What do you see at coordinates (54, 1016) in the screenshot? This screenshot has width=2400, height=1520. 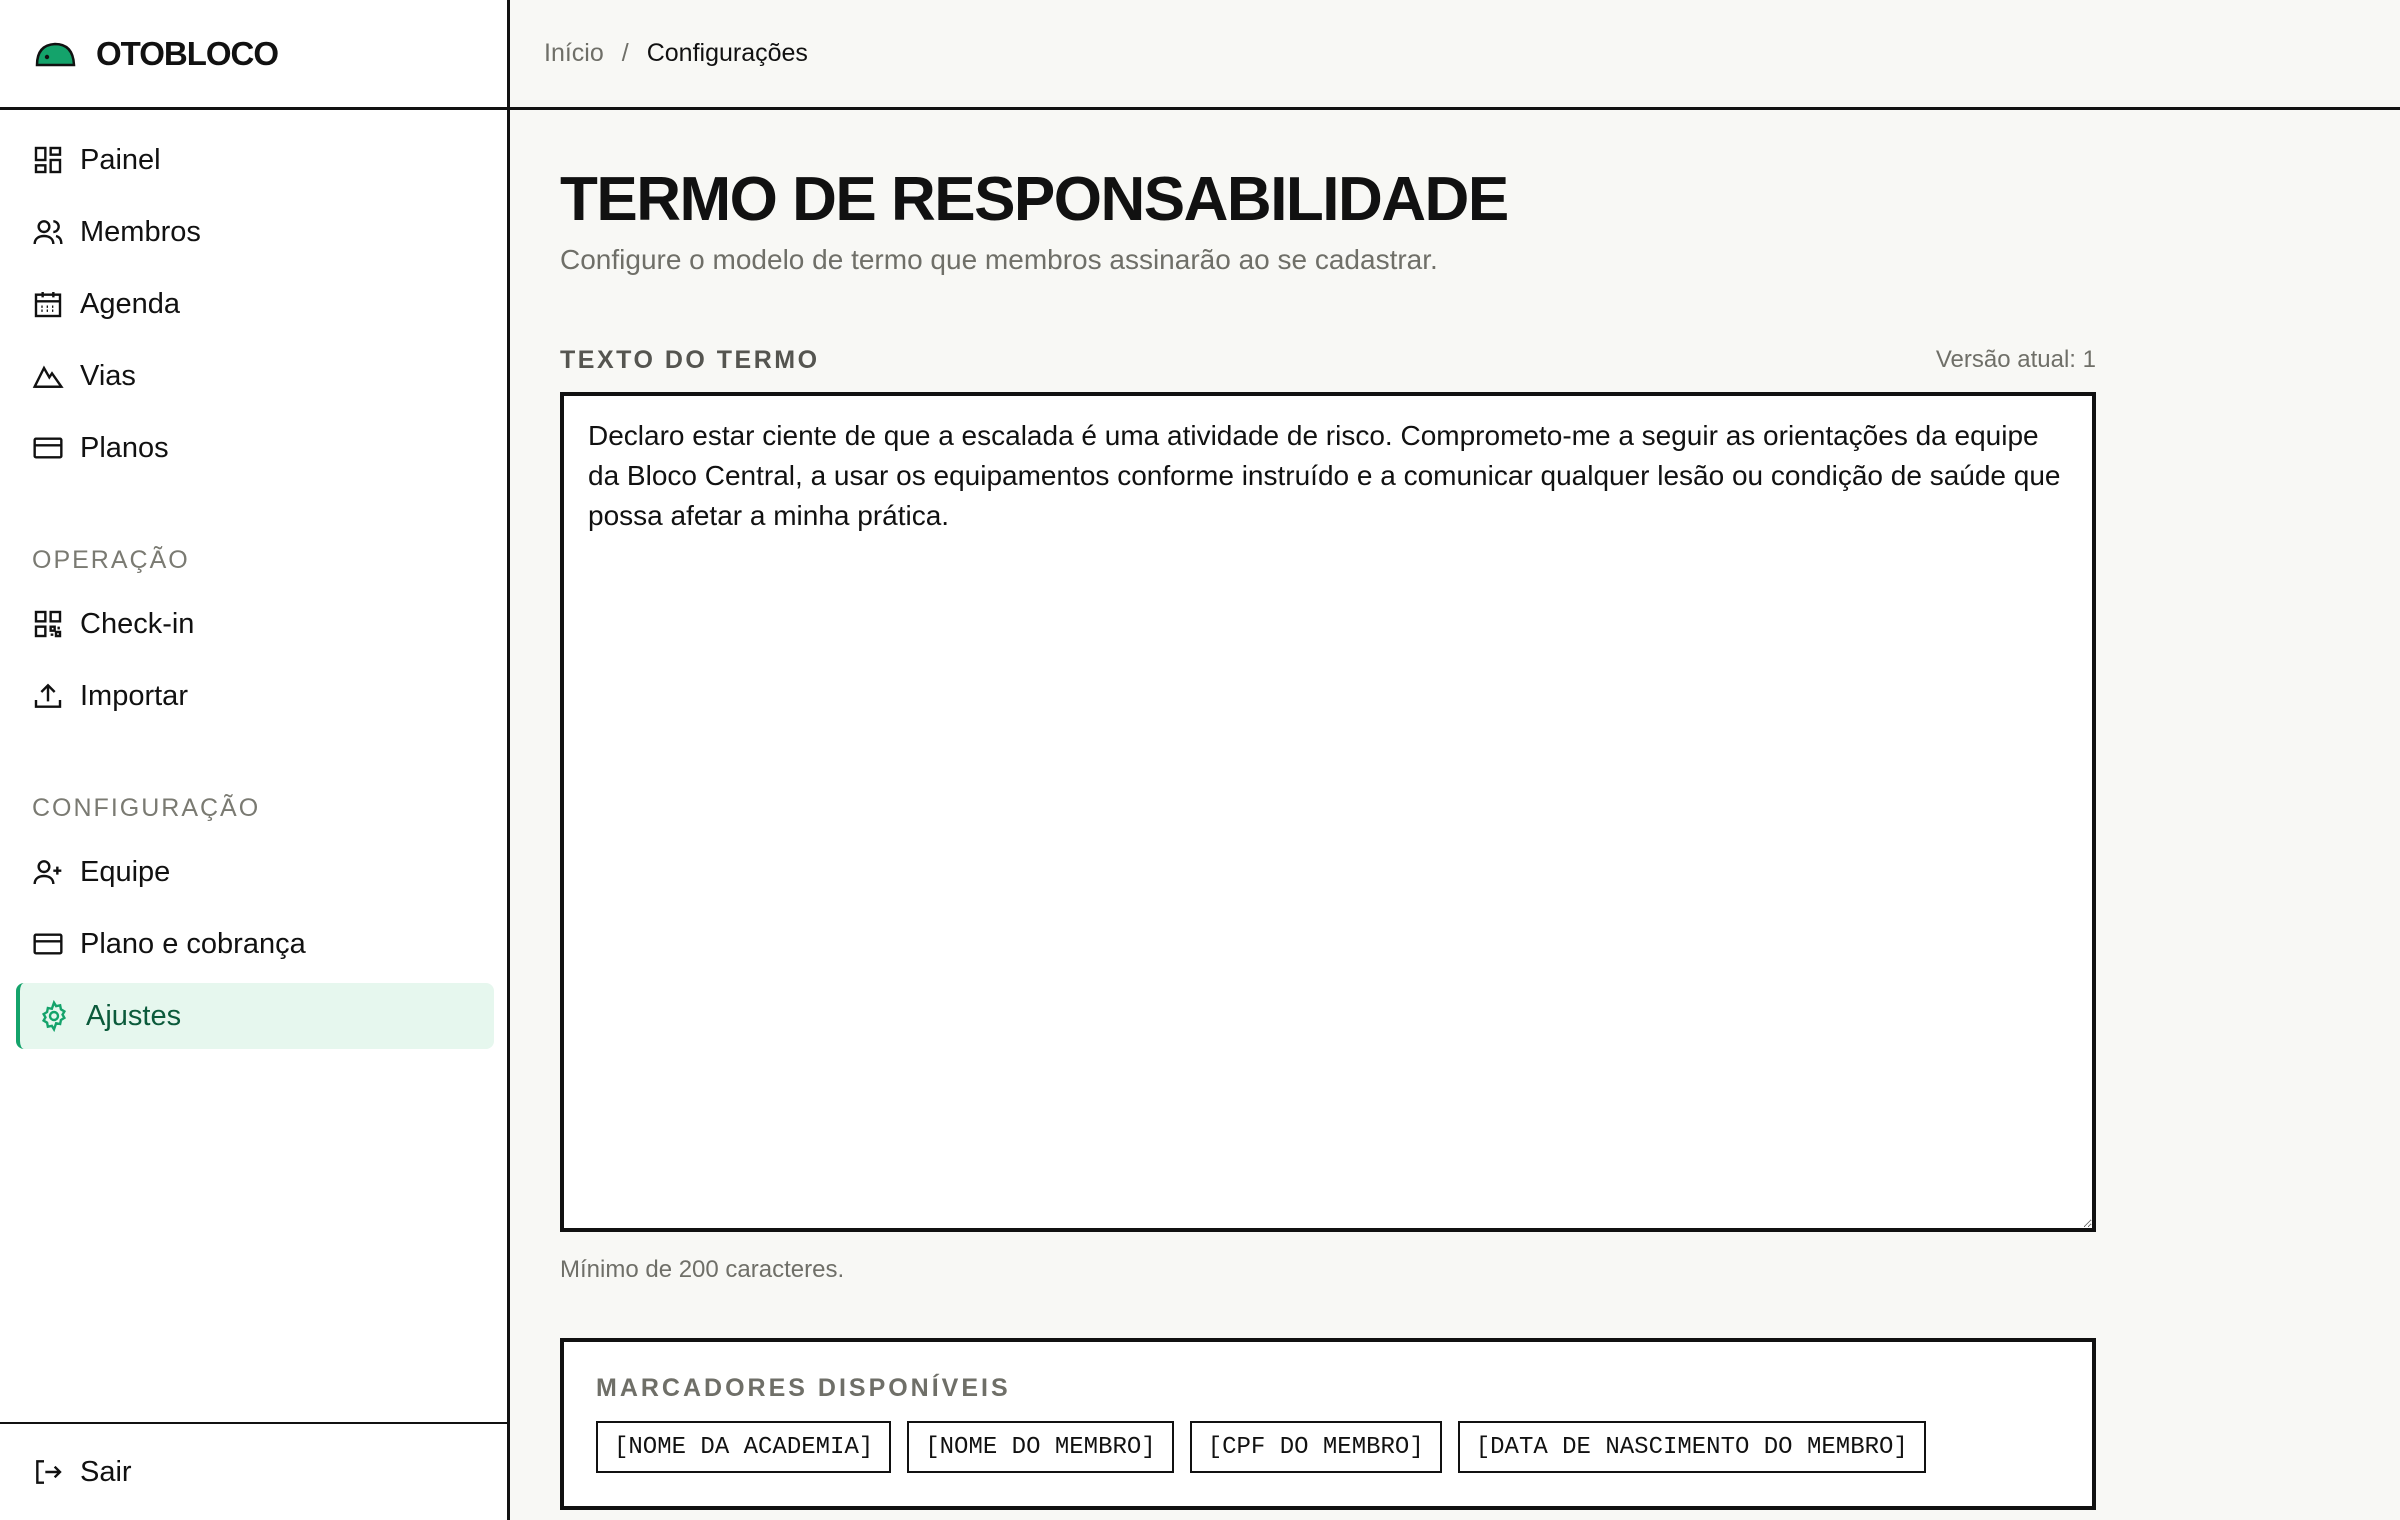 I see `gear-icon` at bounding box center [54, 1016].